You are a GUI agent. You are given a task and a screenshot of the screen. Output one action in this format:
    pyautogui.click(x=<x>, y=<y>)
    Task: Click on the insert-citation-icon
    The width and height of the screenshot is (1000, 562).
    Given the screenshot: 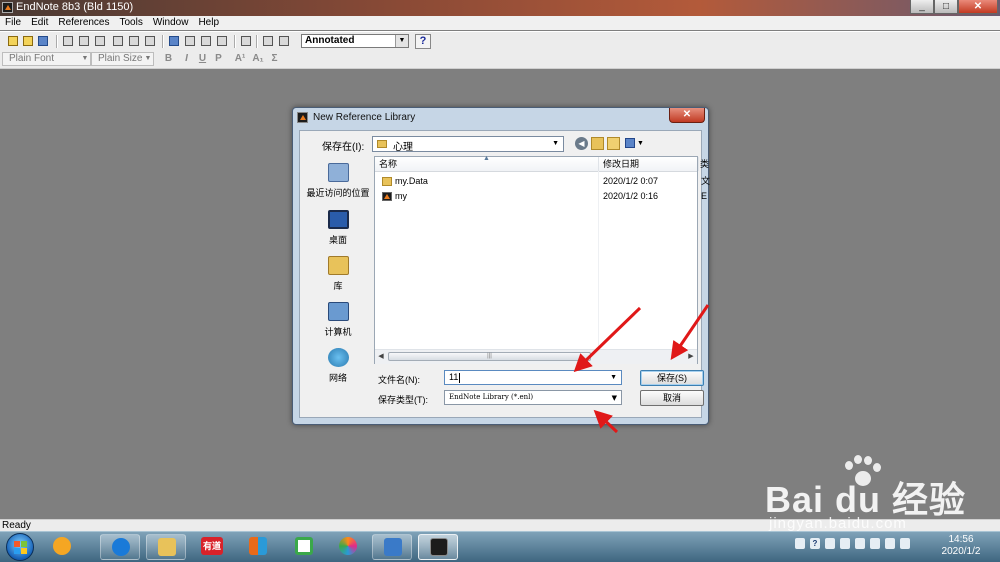 What is the action you would take?
    pyautogui.click(x=190, y=41)
    